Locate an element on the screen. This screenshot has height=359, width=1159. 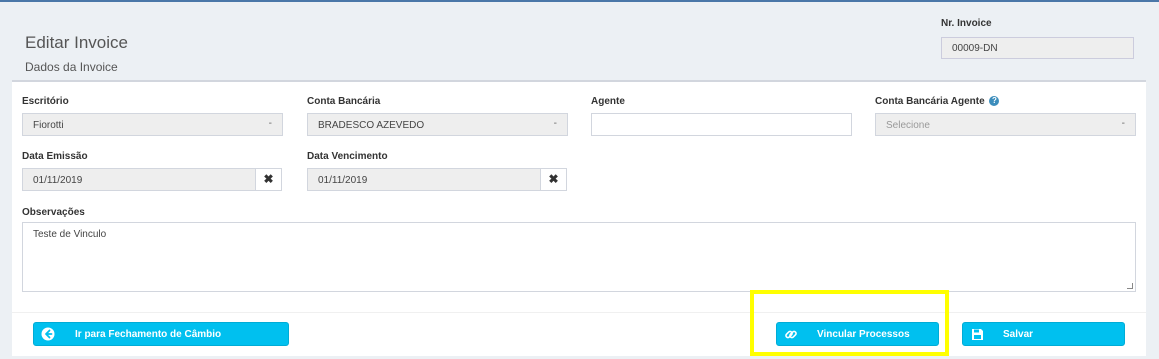
nr-invoice-field: 00009-DN is located at coordinates (1037, 48).